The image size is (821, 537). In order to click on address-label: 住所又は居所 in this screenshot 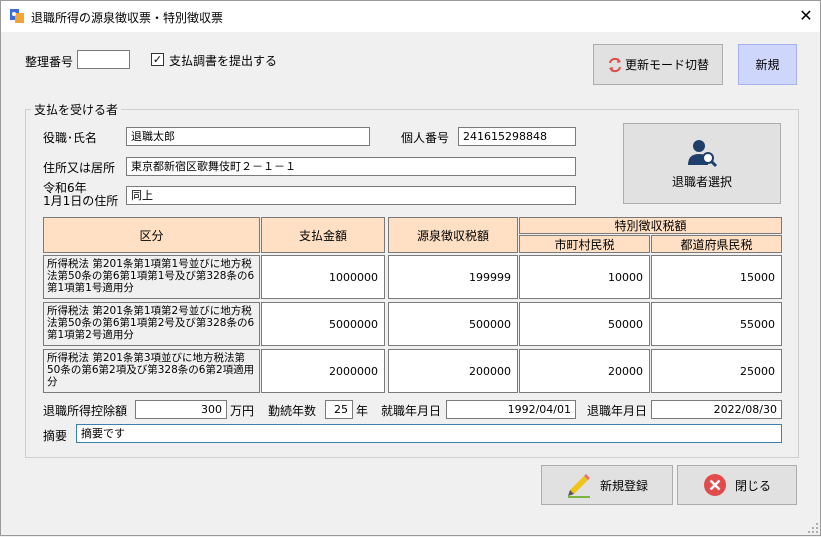, I will do `click(79, 168)`.